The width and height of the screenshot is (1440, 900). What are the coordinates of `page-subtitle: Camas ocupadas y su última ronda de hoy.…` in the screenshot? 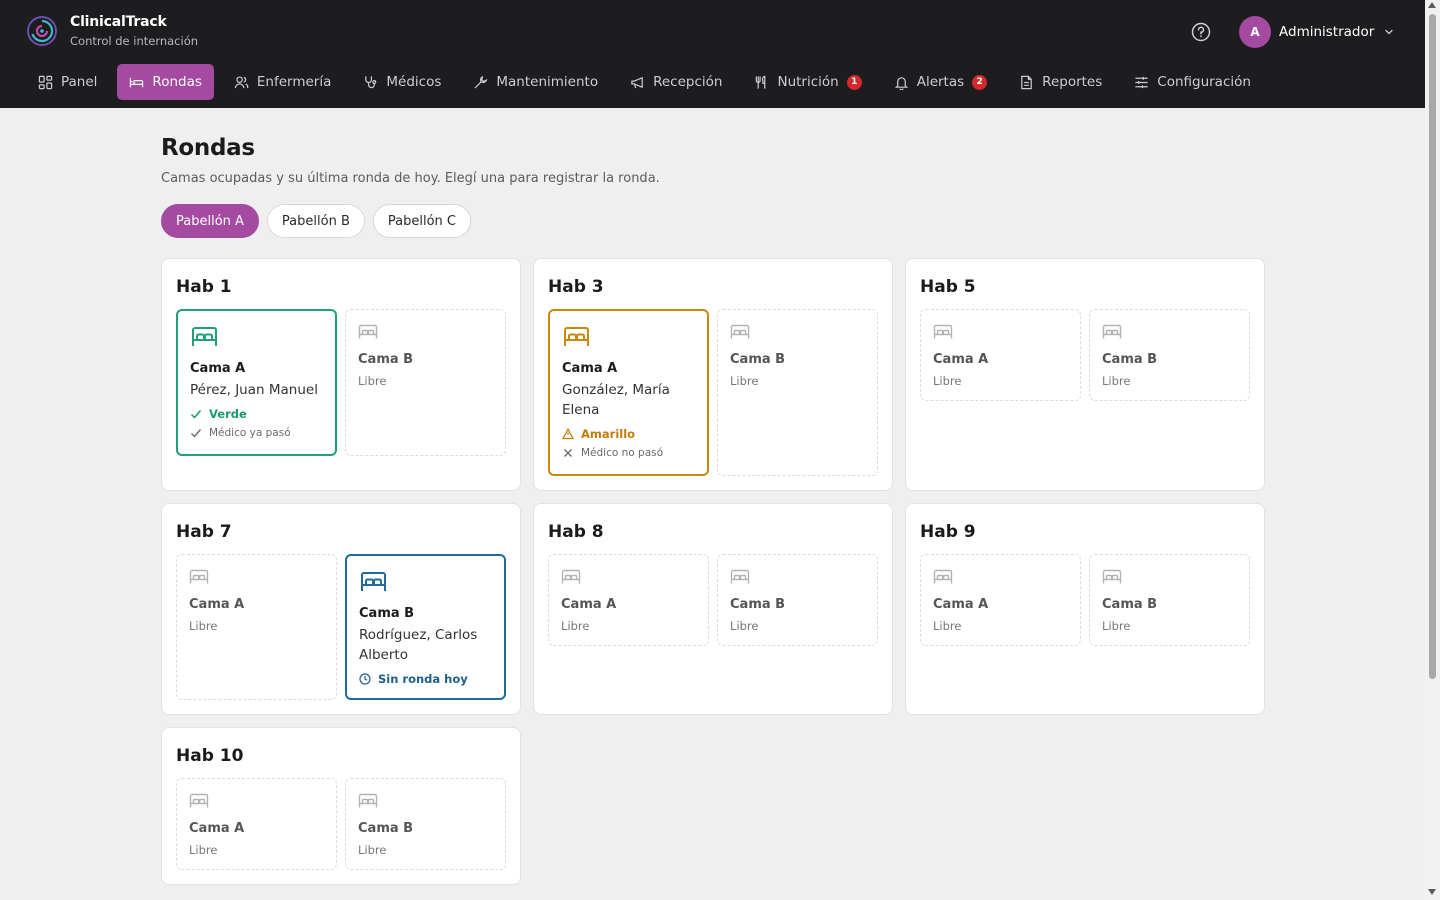 It's located at (410, 178).